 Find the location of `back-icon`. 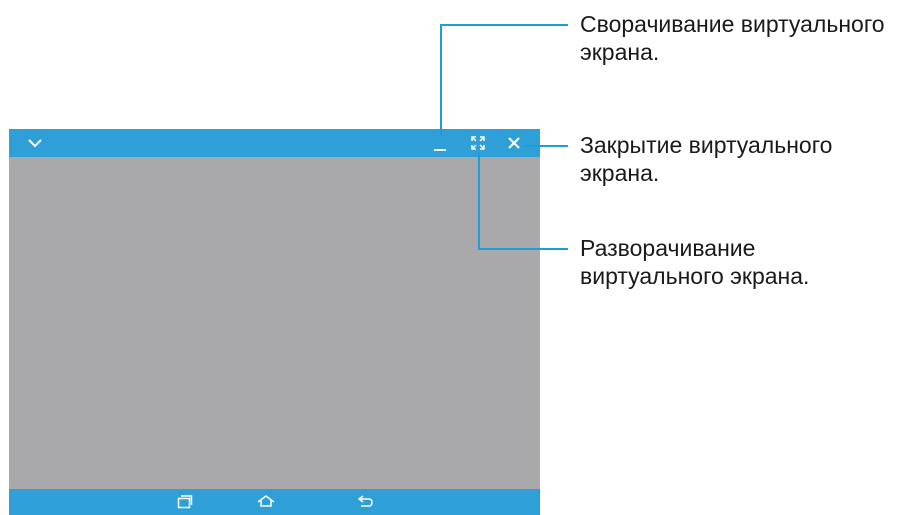

back-icon is located at coordinates (366, 501).